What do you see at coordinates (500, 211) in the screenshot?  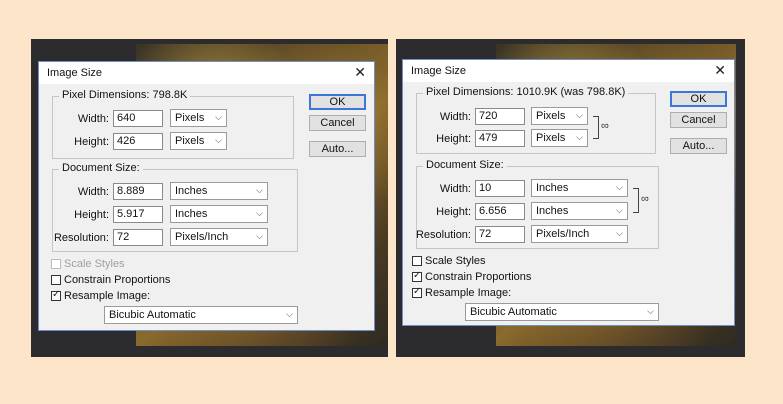 I see `doc-height-input: 6.656` at bounding box center [500, 211].